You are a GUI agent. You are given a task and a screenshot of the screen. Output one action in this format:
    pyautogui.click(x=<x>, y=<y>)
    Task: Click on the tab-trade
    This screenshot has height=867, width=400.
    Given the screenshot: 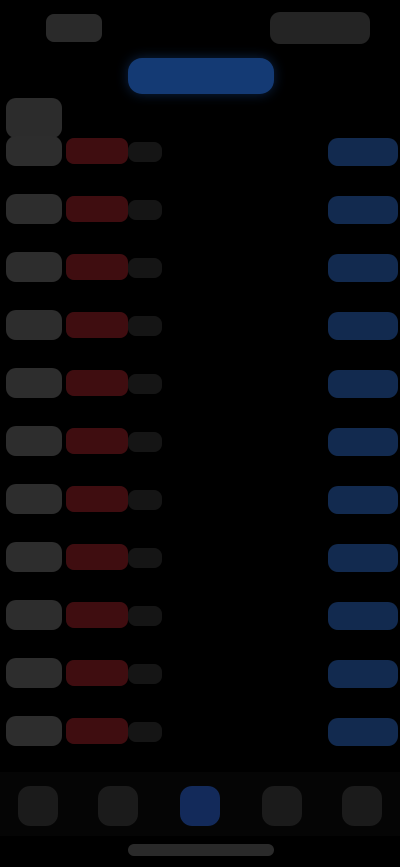 What is the action you would take?
    pyautogui.click(x=200, y=806)
    